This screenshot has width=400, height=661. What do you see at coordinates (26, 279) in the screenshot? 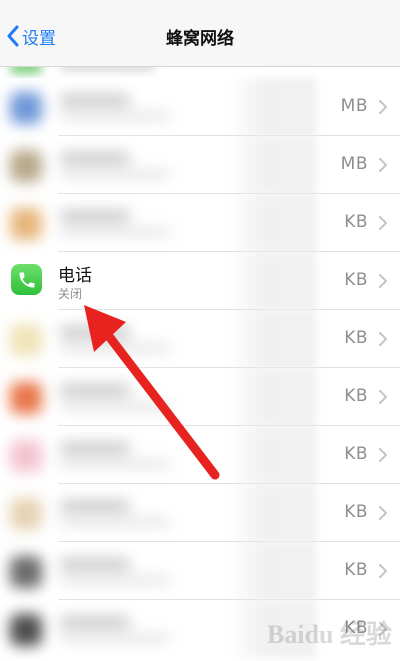
I see `phone-icon` at bounding box center [26, 279].